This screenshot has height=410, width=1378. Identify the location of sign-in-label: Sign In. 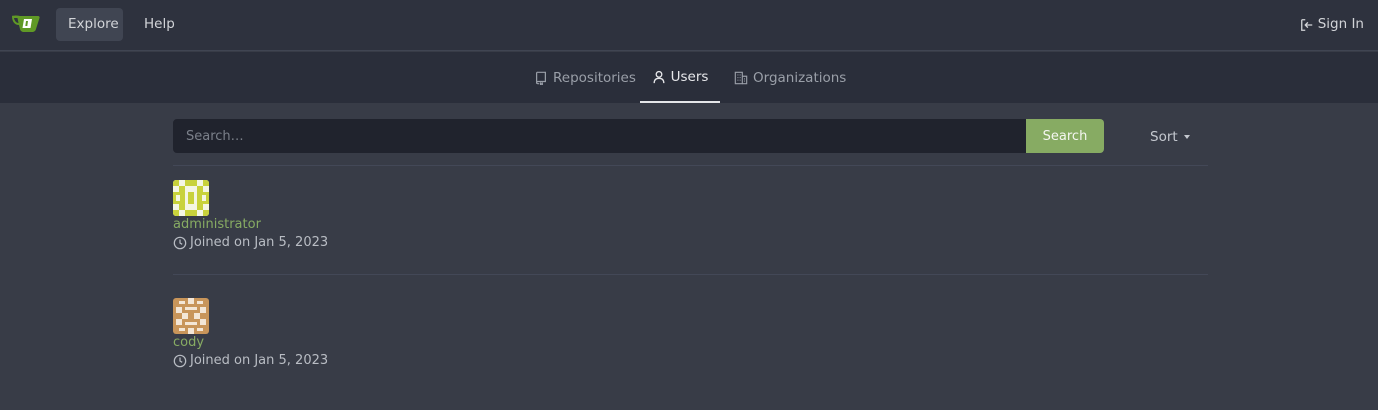
(1340, 24).